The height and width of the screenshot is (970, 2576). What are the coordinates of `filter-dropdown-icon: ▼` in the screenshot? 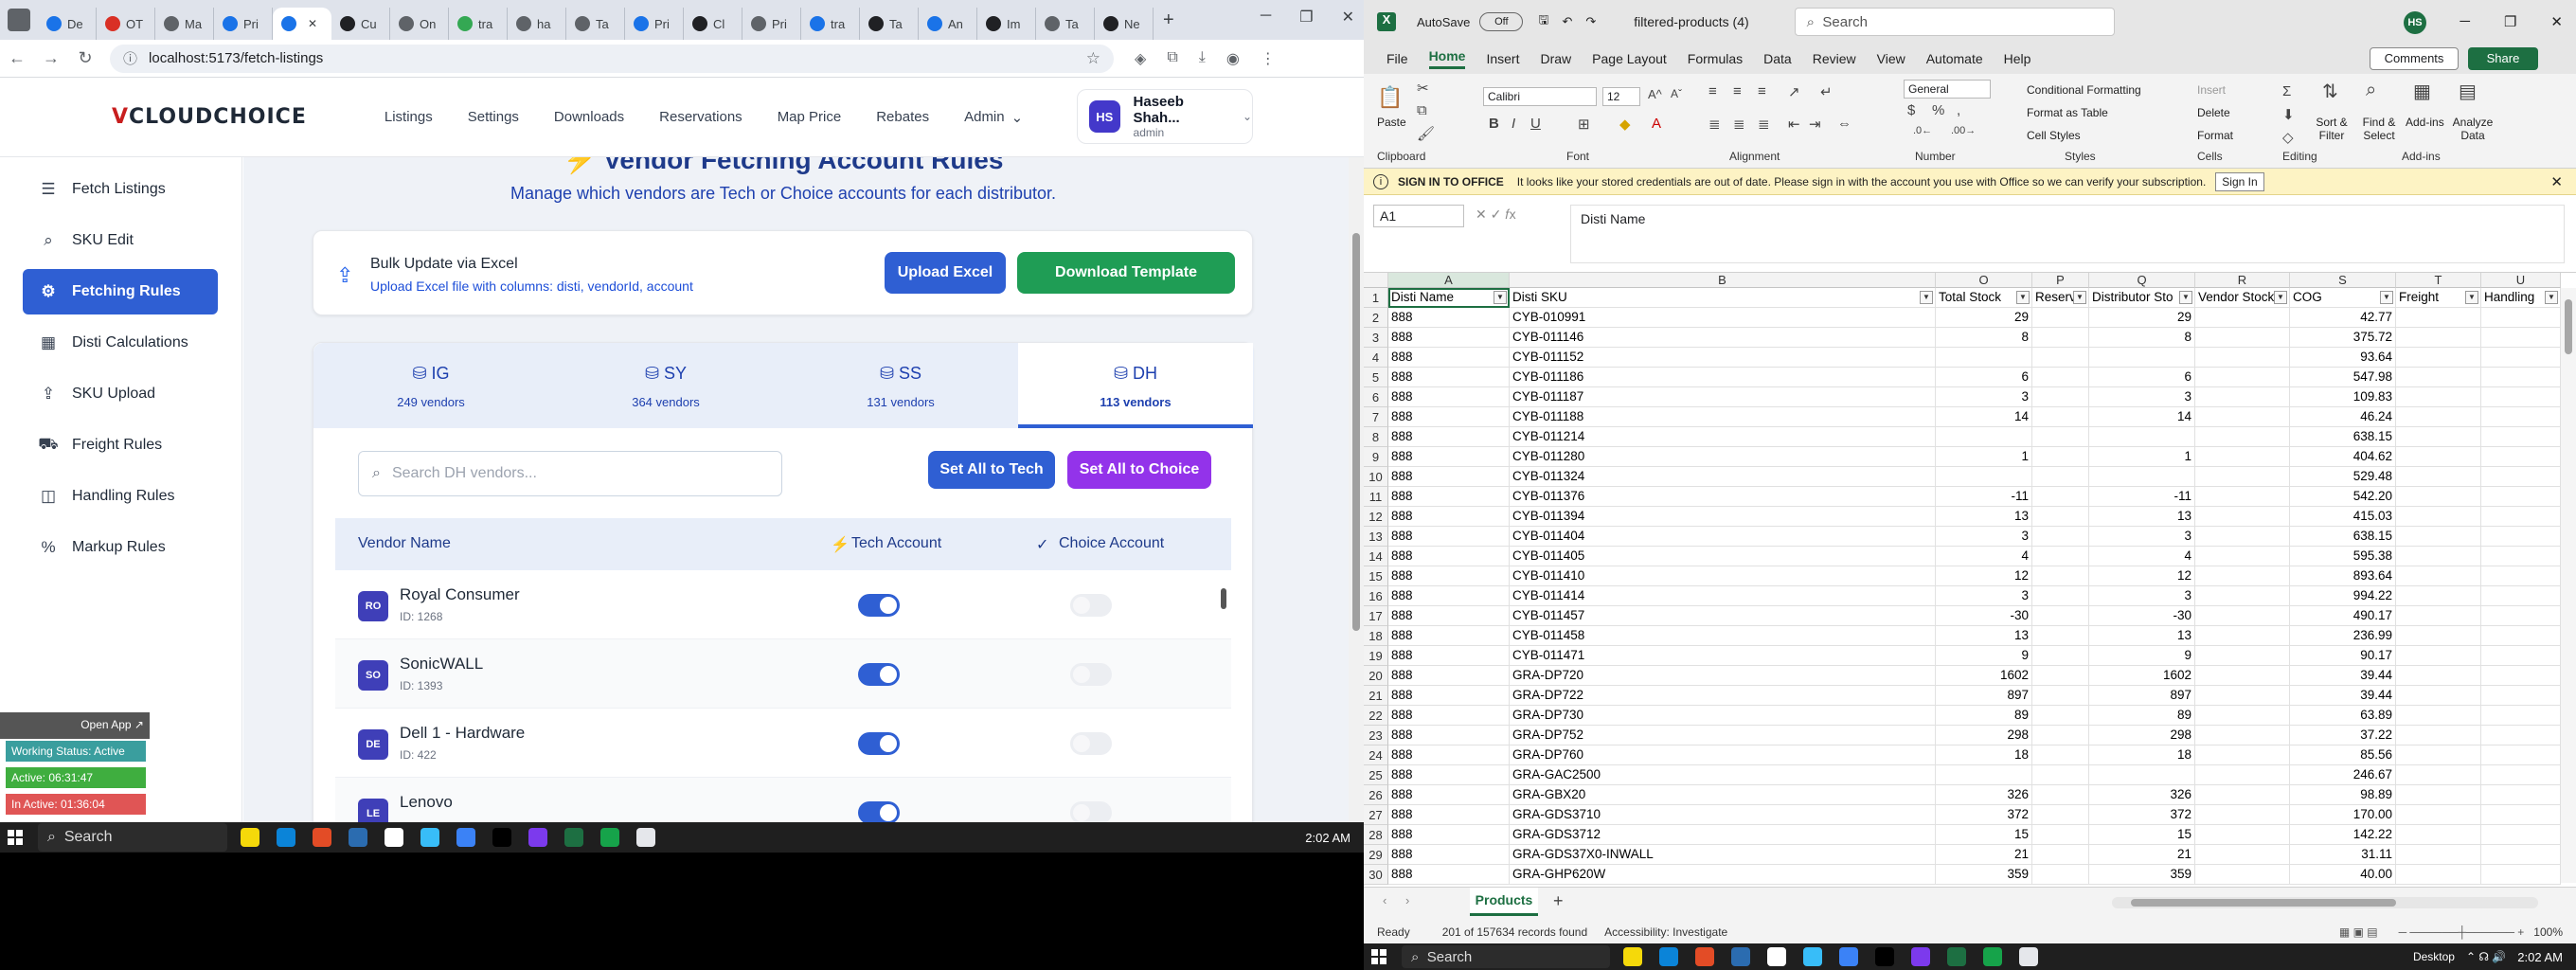 It's located at (2185, 297).